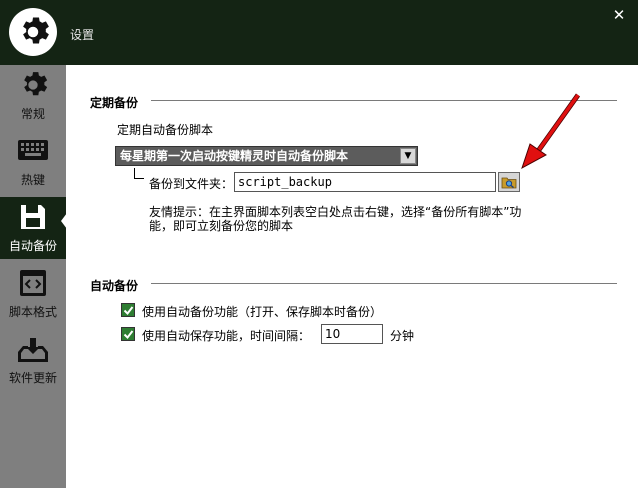  What do you see at coordinates (191, 184) in the screenshot?
I see `folder-label: 备份到文件夹：` at bounding box center [191, 184].